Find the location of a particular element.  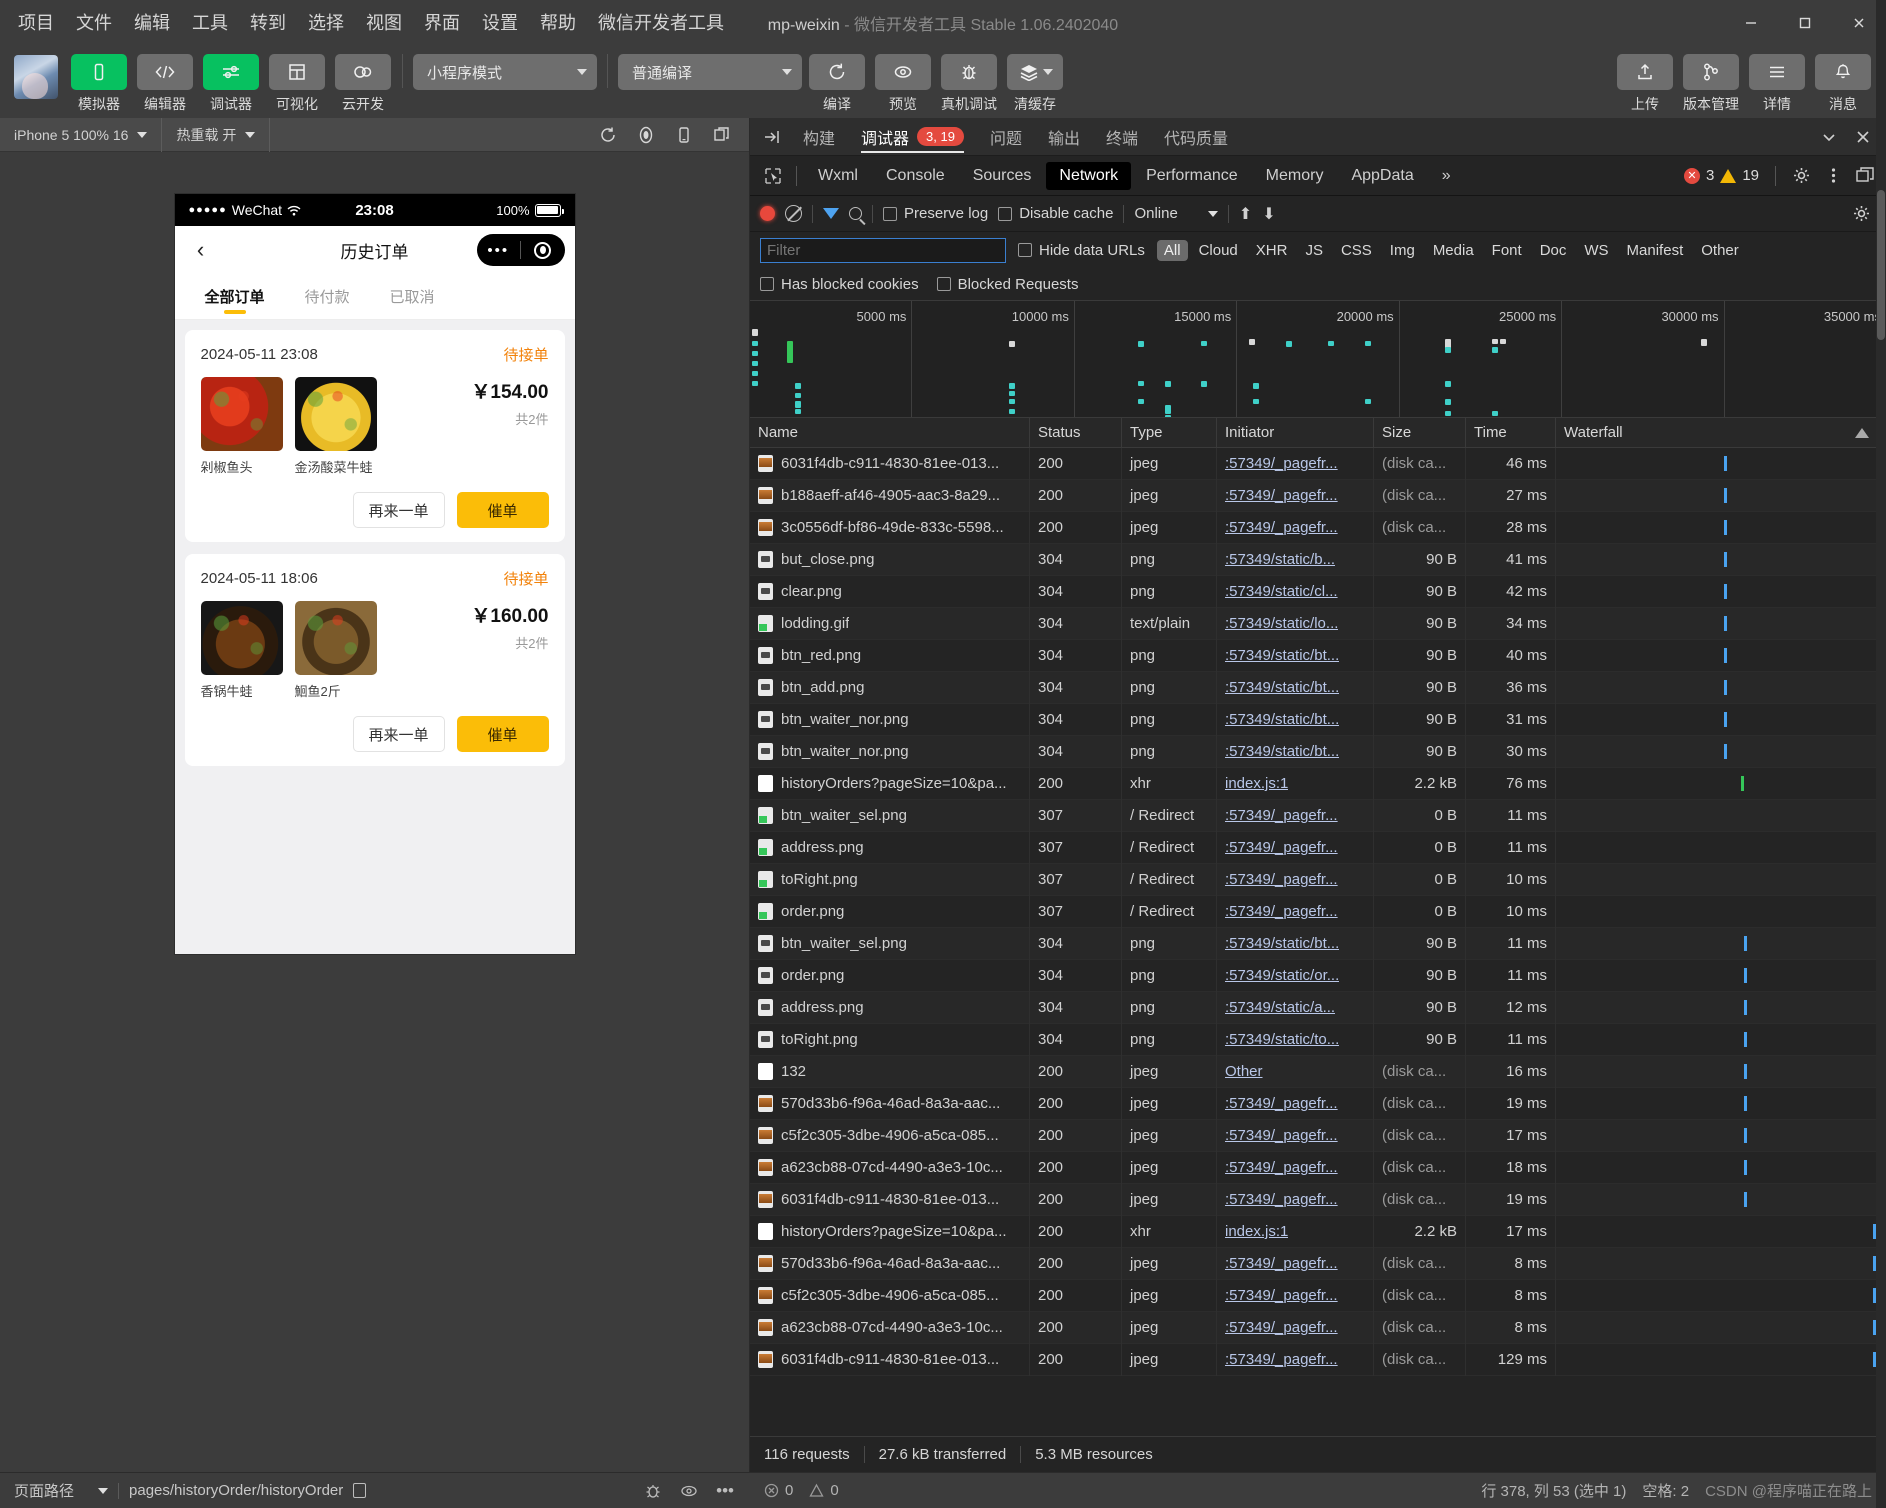

debug-icon is located at coordinates (231, 72).